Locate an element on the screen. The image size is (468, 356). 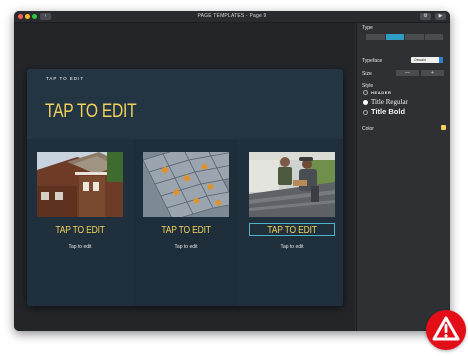
window-title: PAGE TEMPLATES - Page 9 is located at coordinates (232, 16).